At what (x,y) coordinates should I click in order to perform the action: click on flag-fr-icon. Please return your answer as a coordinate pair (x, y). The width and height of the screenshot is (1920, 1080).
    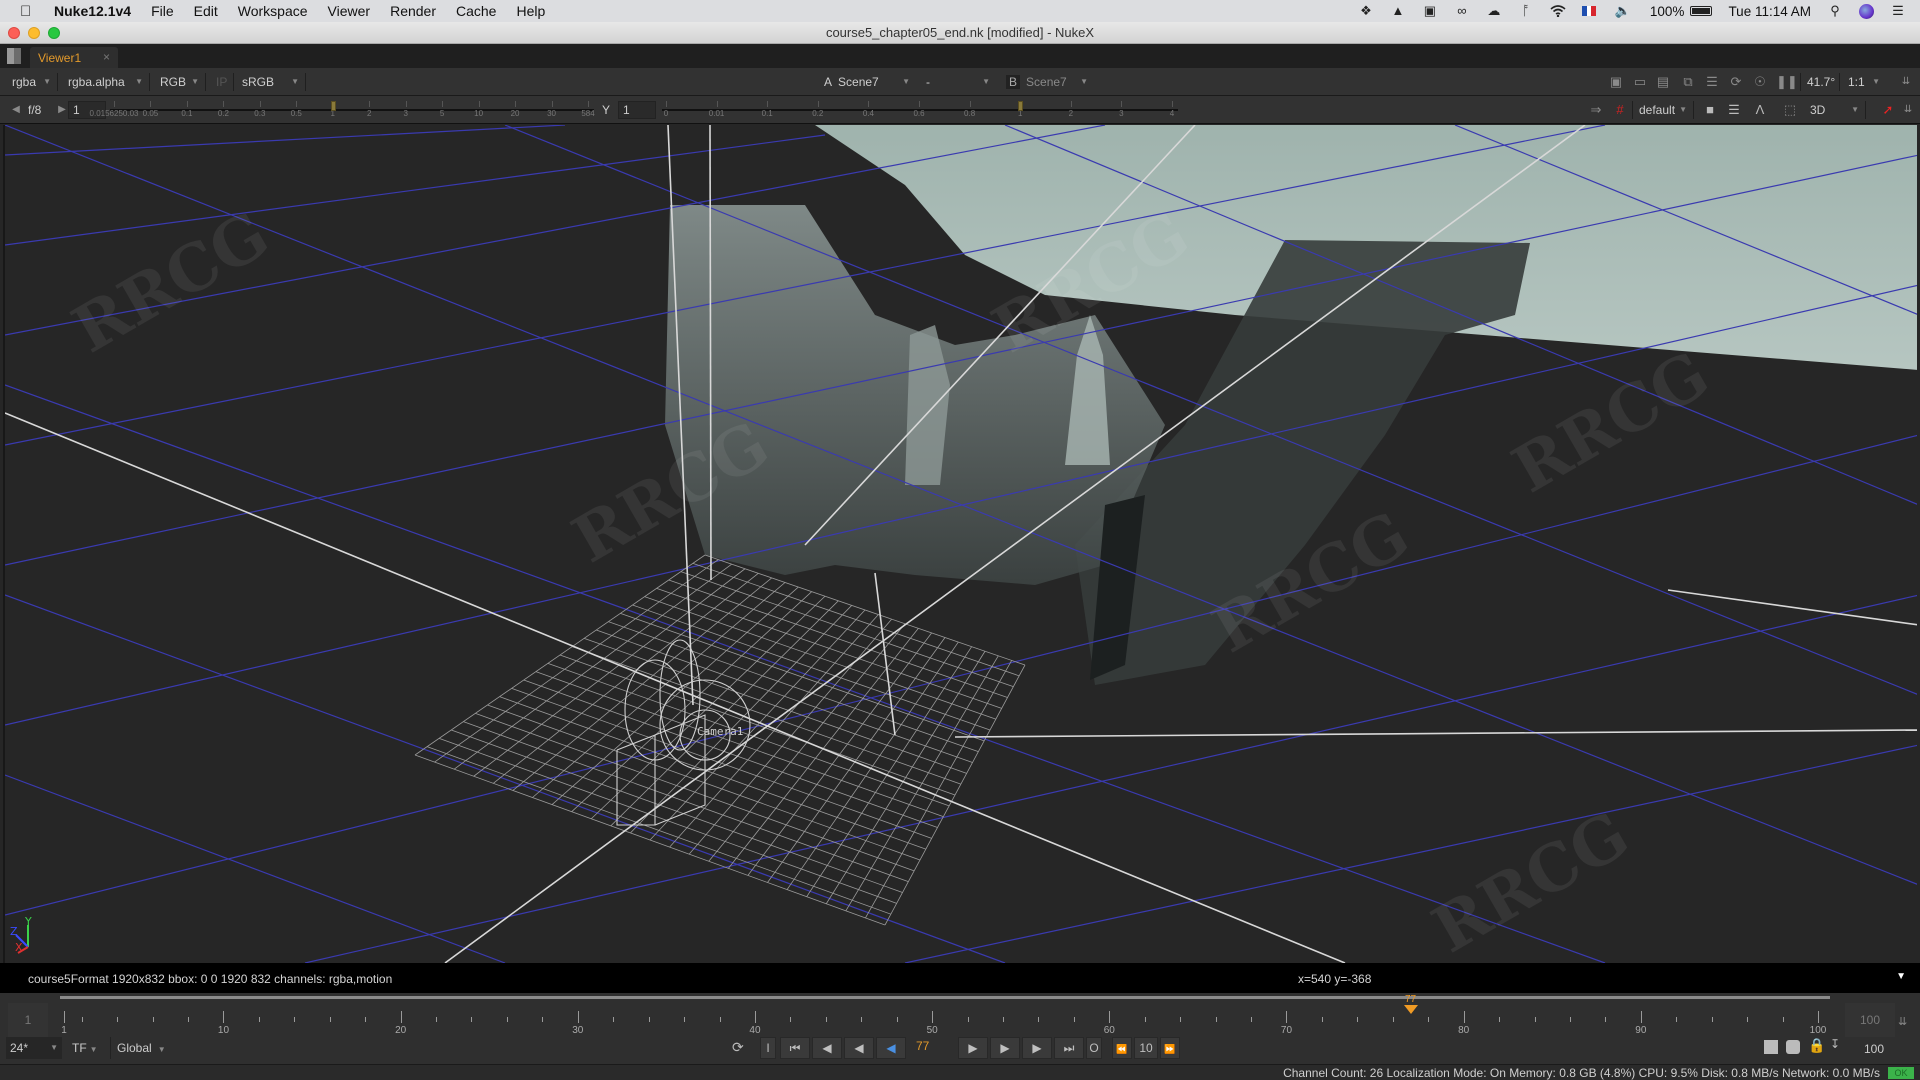
    Looking at the image, I should click on (1588, 11).